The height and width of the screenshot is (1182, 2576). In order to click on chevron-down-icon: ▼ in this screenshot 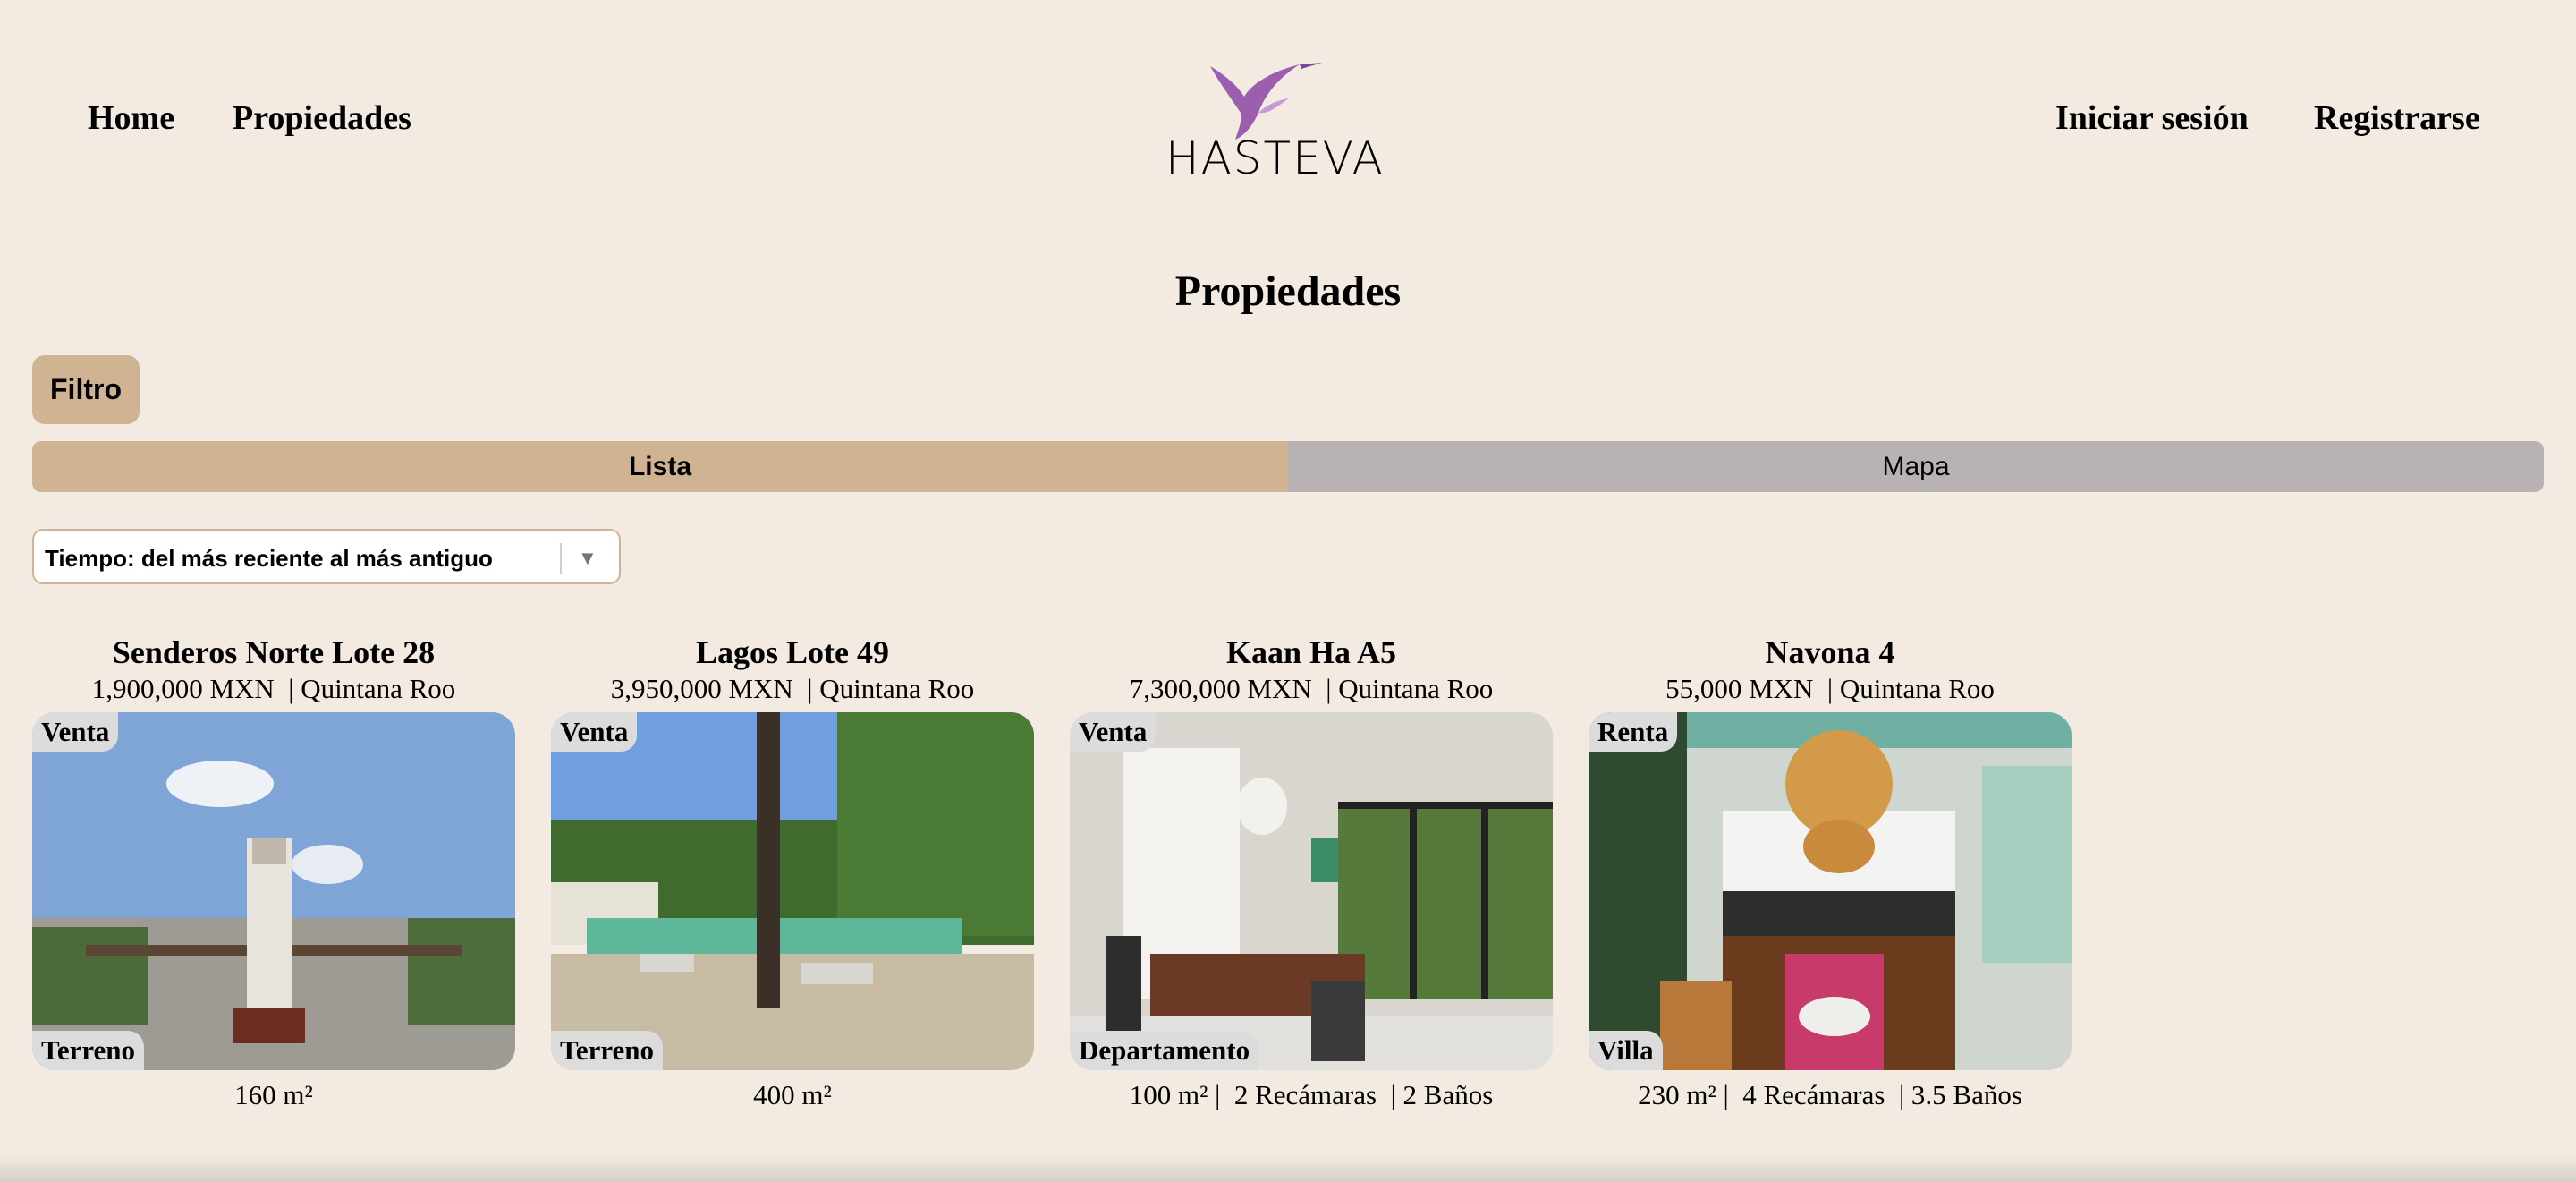, I will do `click(587, 558)`.